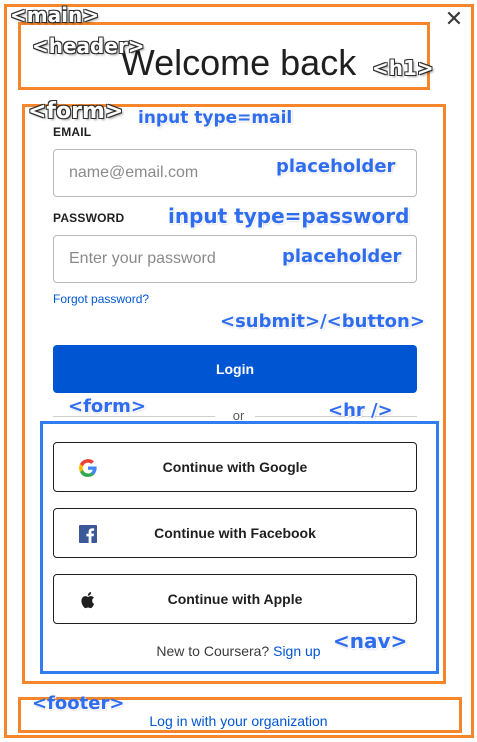 This screenshot has width=477, height=742. Describe the element at coordinates (213, 651) in the screenshot. I see `signup-prompt: New to Coursera?` at that location.